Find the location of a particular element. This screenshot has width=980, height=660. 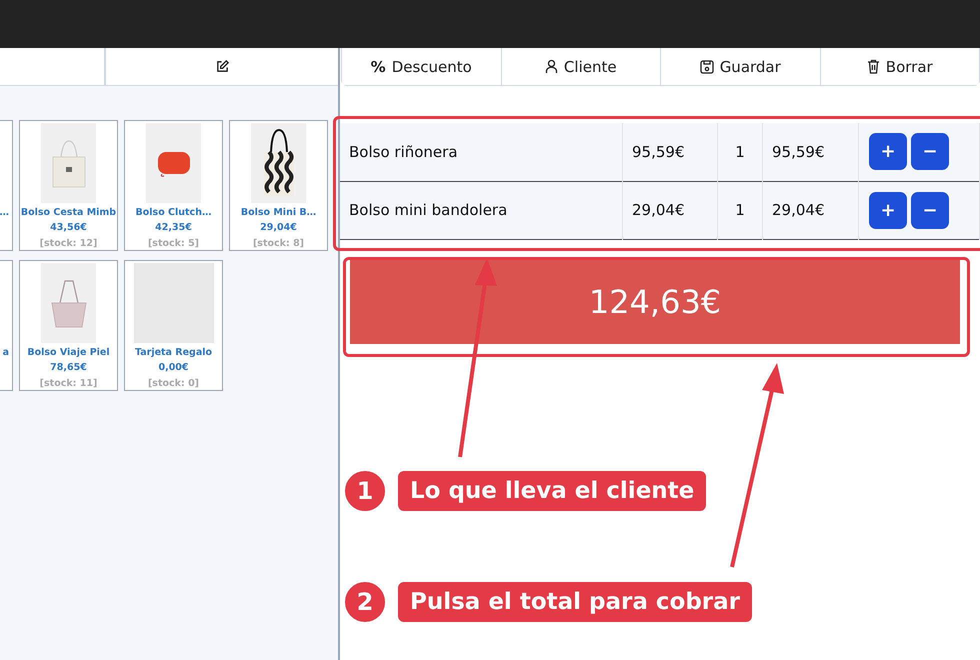

product-price: 43,56€ is located at coordinates (68, 227).